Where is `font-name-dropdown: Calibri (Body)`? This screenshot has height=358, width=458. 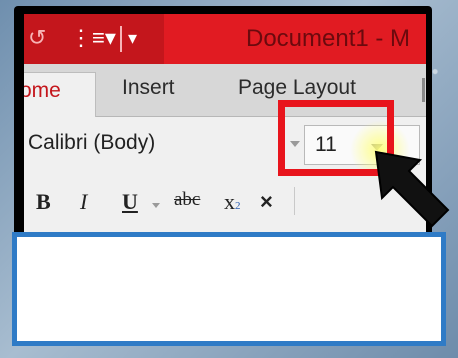
font-name-dropdown: Calibri (Body) is located at coordinates (91, 143).